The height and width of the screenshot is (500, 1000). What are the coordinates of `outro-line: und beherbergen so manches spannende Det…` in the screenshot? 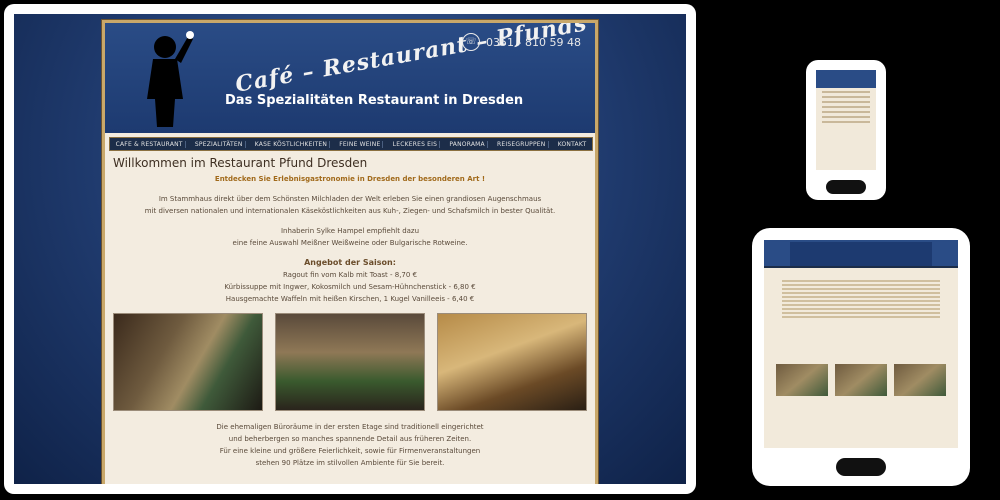 It's located at (350, 439).